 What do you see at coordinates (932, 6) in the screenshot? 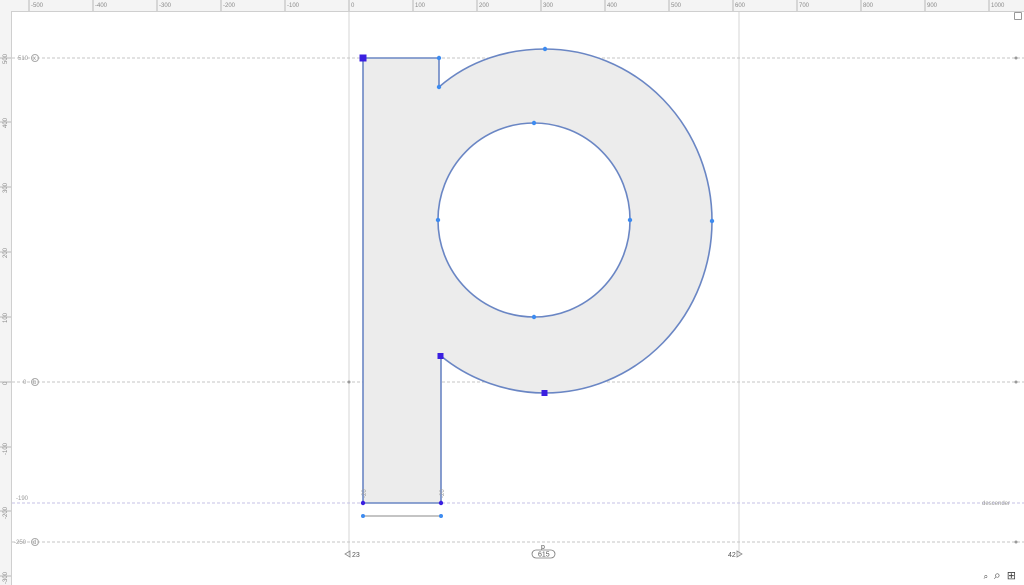
I see `ruler-label: 900` at bounding box center [932, 6].